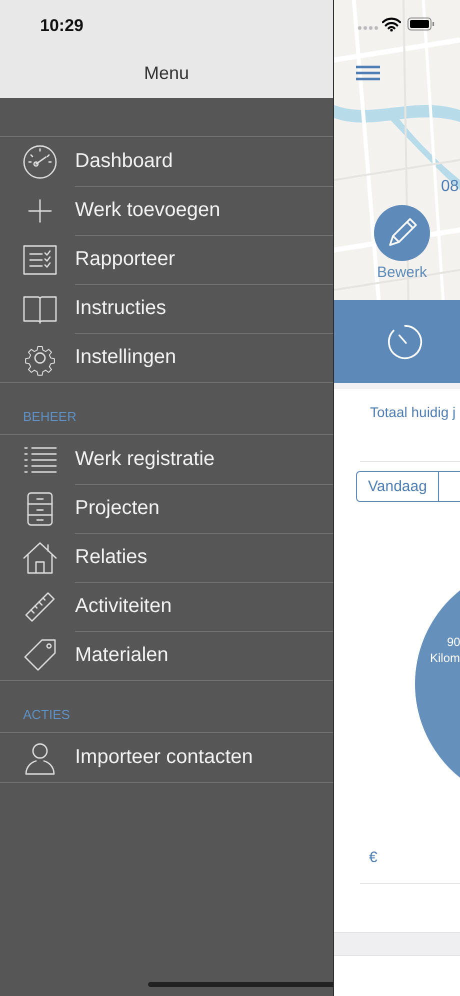 Image resolution: width=460 pixels, height=996 pixels. Describe the element at coordinates (111, 557) in the screenshot. I see `menu-item: Relaties` at that location.